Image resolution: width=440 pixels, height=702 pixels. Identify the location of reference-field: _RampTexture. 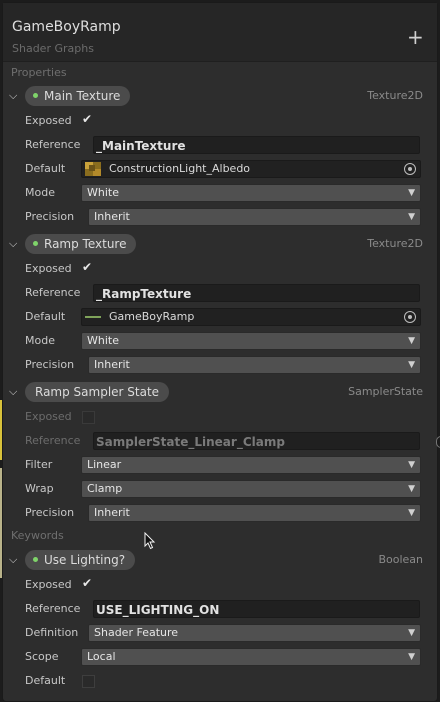
(256, 293).